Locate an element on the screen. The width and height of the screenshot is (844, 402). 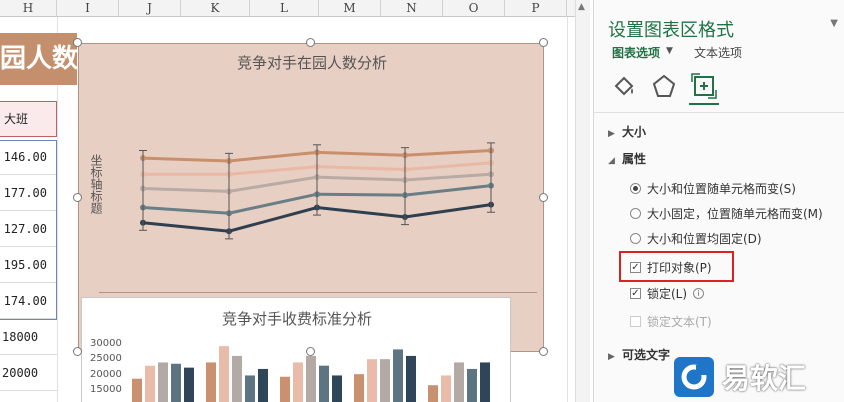
vertical-scrollbar: ▲ is located at coordinates (582, 201).